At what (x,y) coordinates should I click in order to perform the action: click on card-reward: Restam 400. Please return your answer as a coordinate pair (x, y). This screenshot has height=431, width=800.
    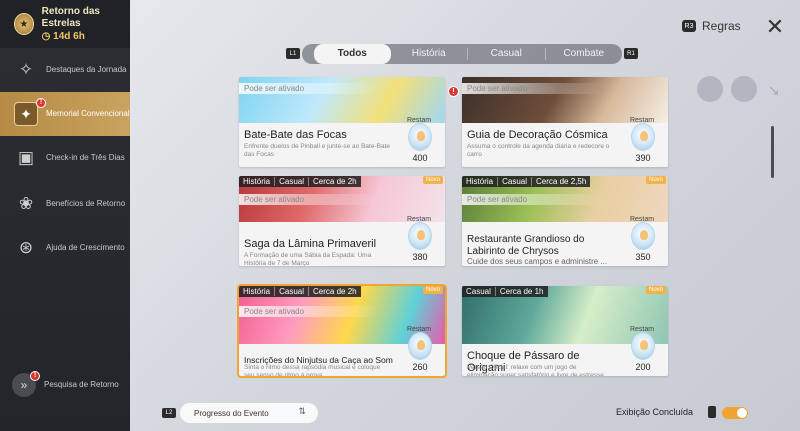
    Looking at the image, I should click on (420, 140).